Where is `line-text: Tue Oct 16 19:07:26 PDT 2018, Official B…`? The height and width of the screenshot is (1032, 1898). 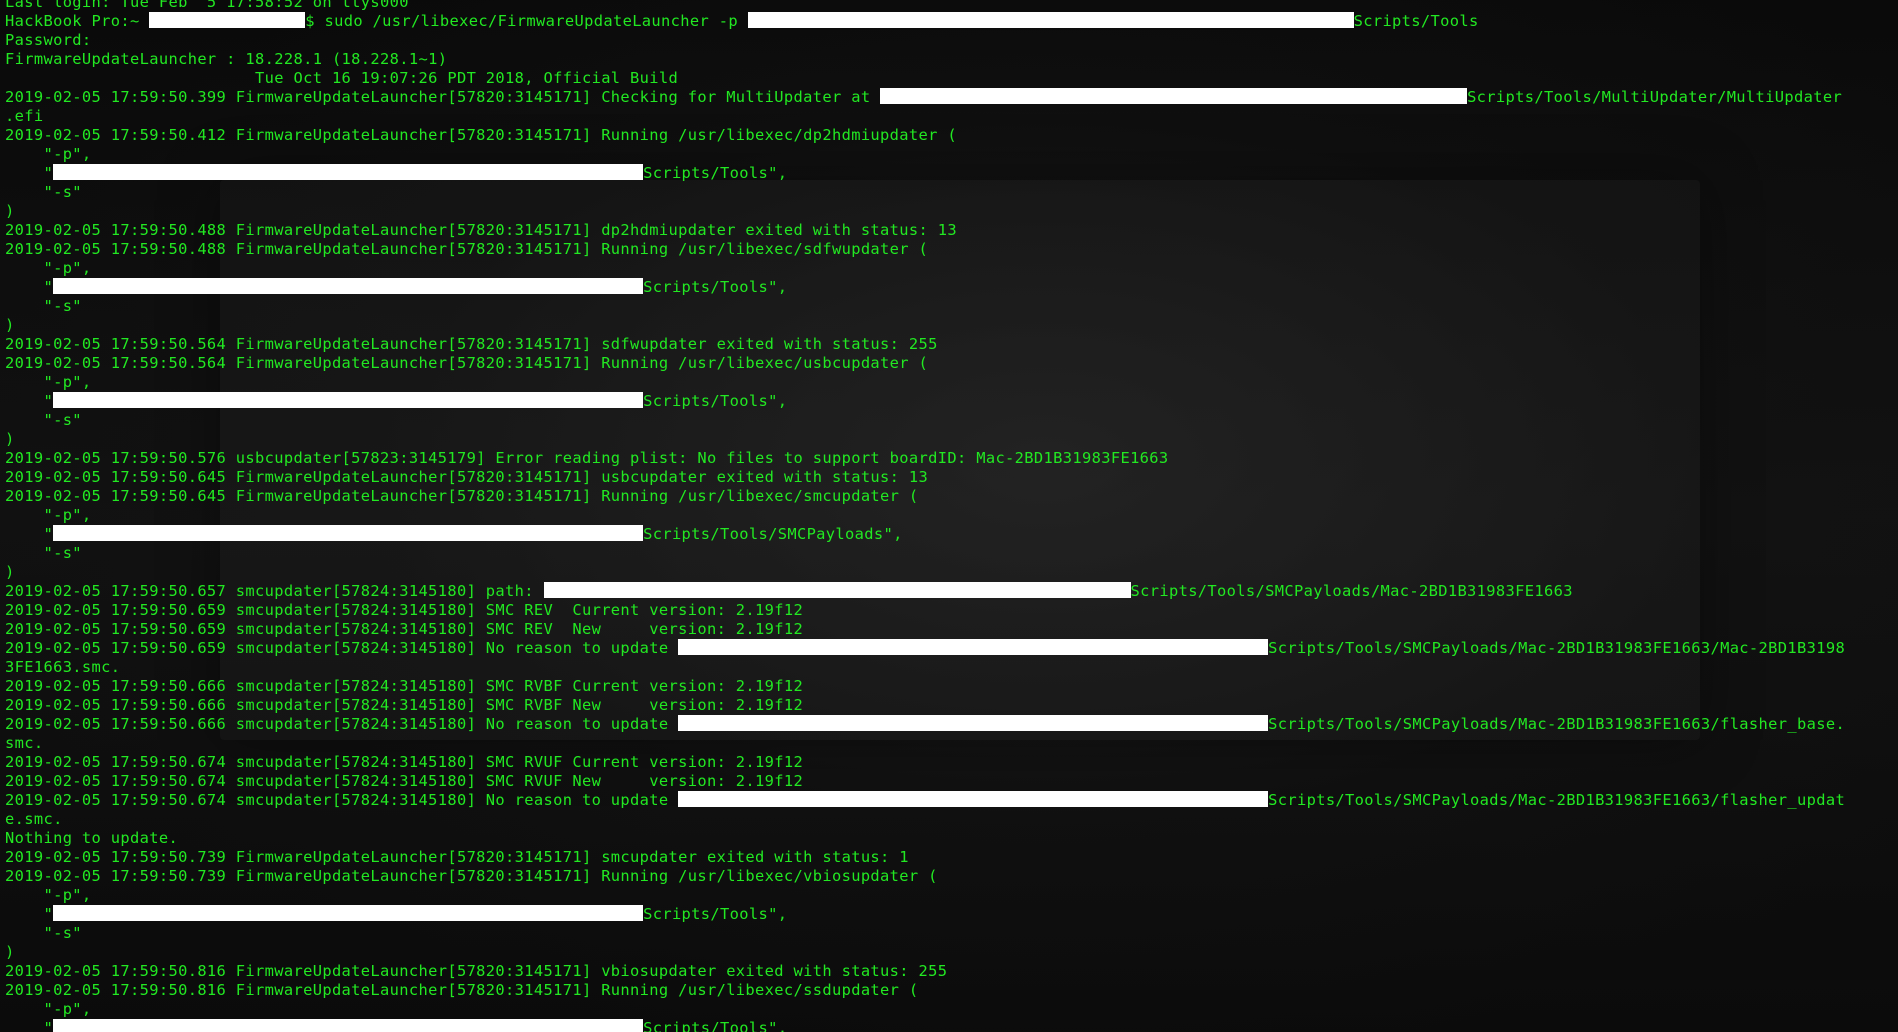
line-text: Tue Oct 16 19:07:26 PDT 2018, Official B… is located at coordinates (342, 78).